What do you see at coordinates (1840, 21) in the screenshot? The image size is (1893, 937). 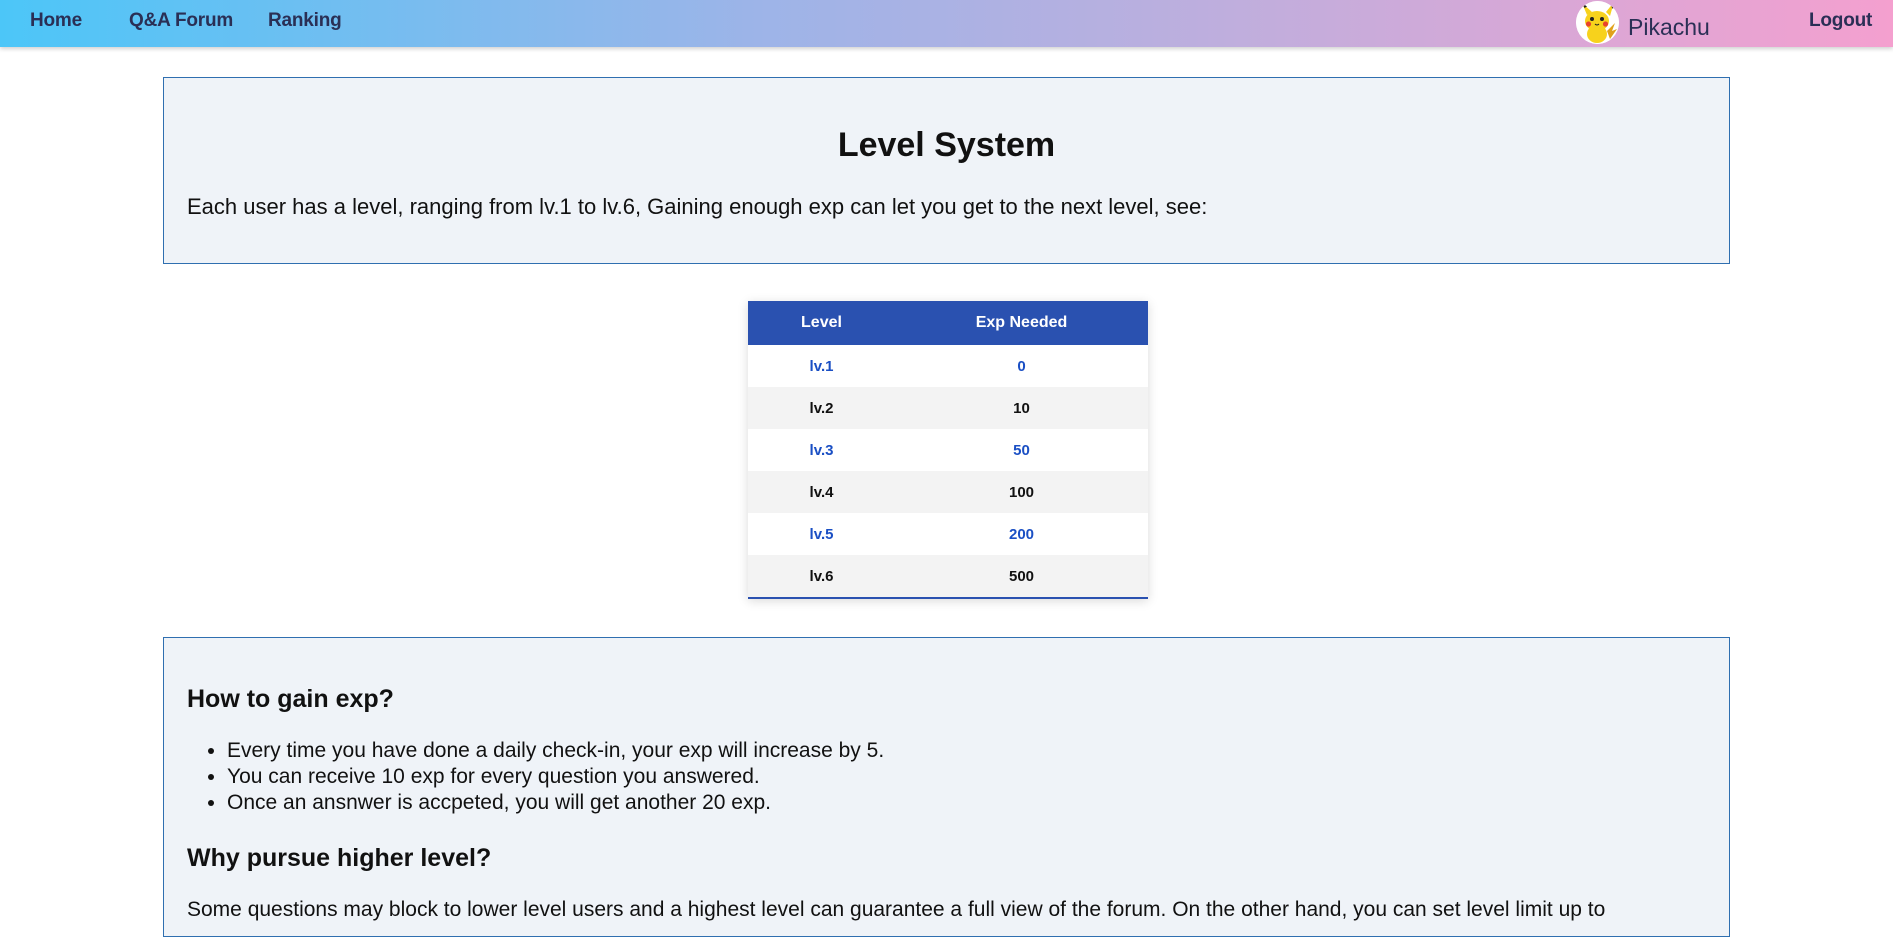 I see `logout-link: Logout` at bounding box center [1840, 21].